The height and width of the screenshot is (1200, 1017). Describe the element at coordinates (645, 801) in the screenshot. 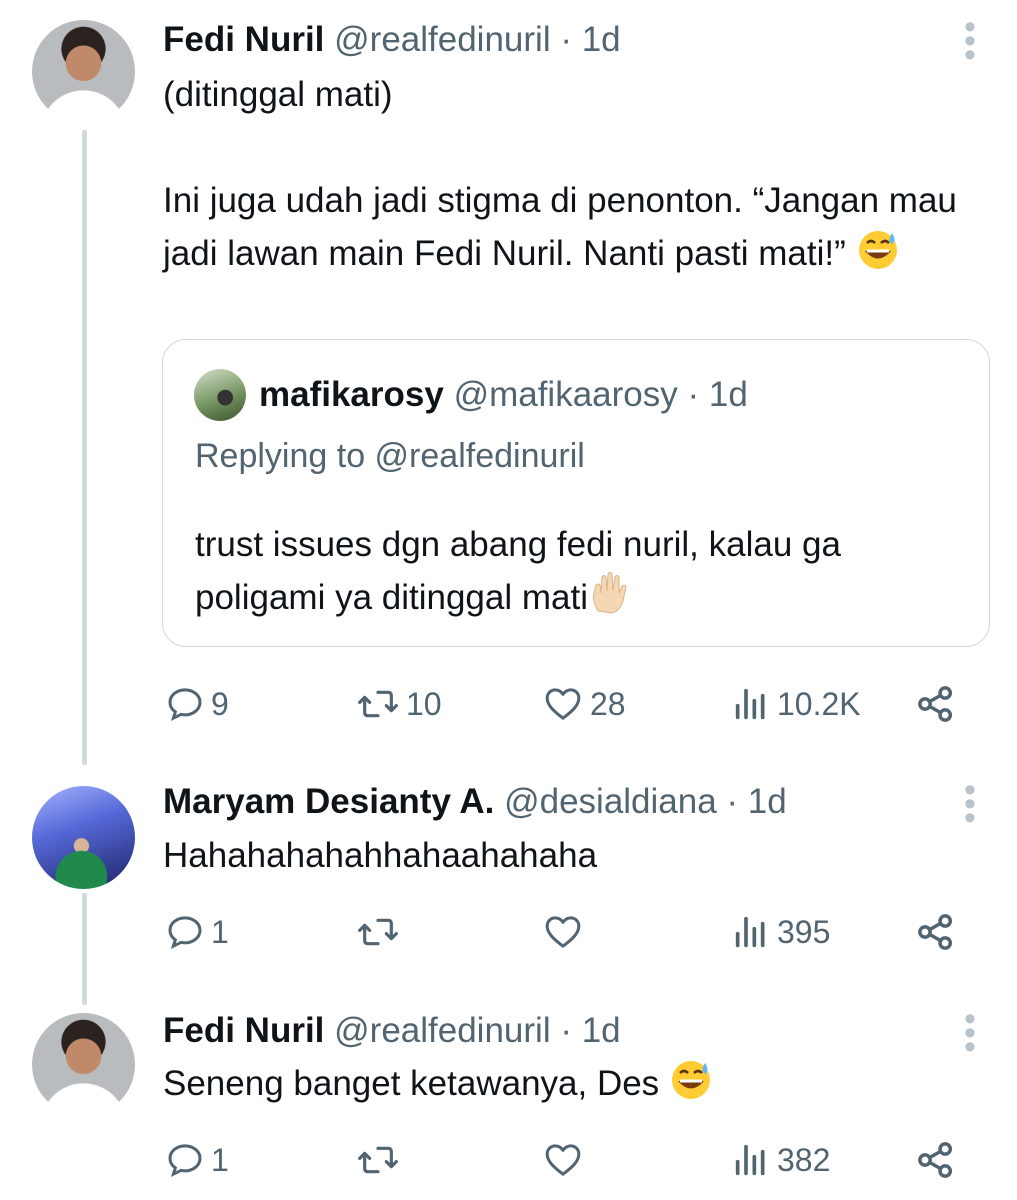

I see `handle-timestamp: @desialdiana · 1d` at that location.